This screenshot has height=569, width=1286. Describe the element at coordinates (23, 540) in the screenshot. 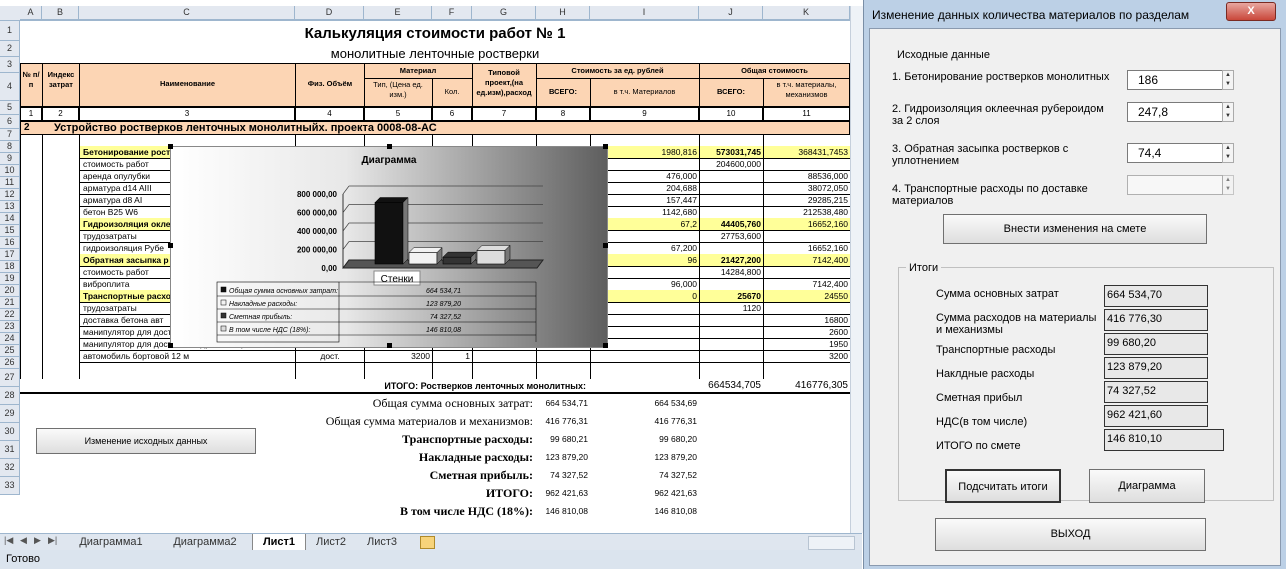

I see `tab-nav-prev-icon: ◀` at that location.